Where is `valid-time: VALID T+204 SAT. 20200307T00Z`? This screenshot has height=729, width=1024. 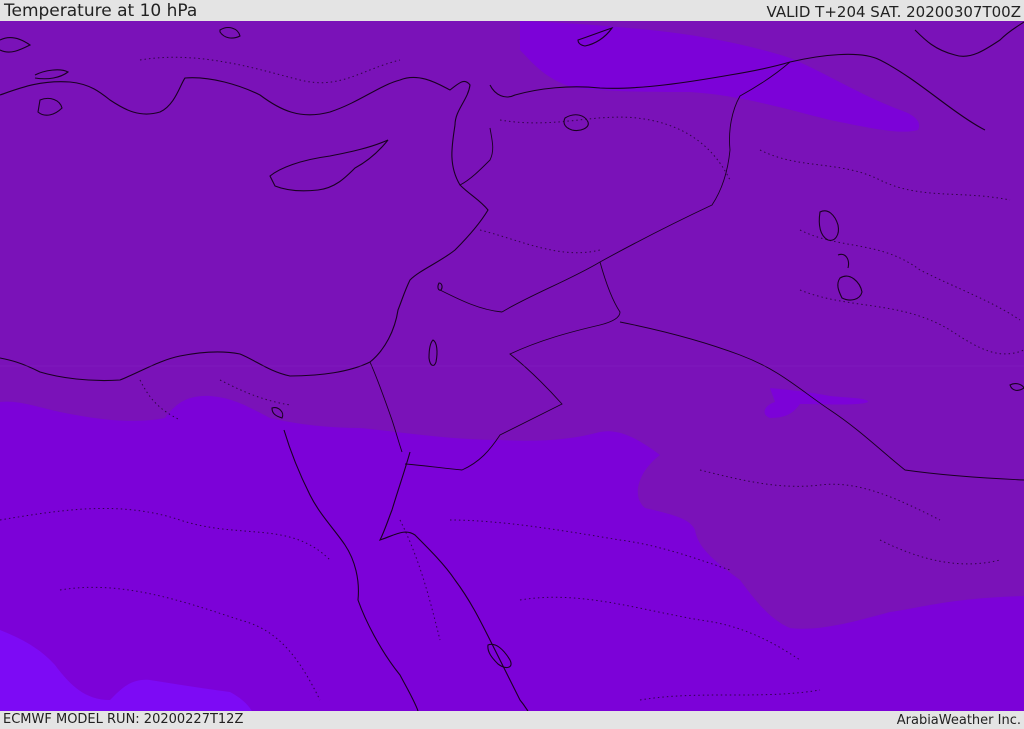
valid-time: VALID T+204 SAT. 20200307T00Z is located at coordinates (893, 12).